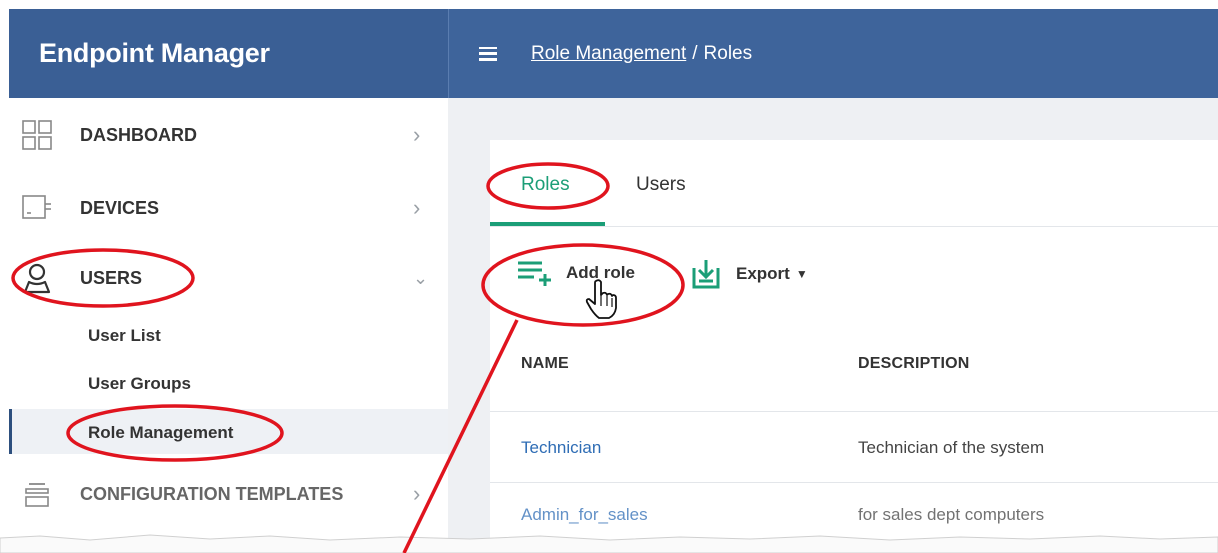 The width and height of the screenshot is (1218, 553). I want to click on add-list-icon, so click(534, 273).